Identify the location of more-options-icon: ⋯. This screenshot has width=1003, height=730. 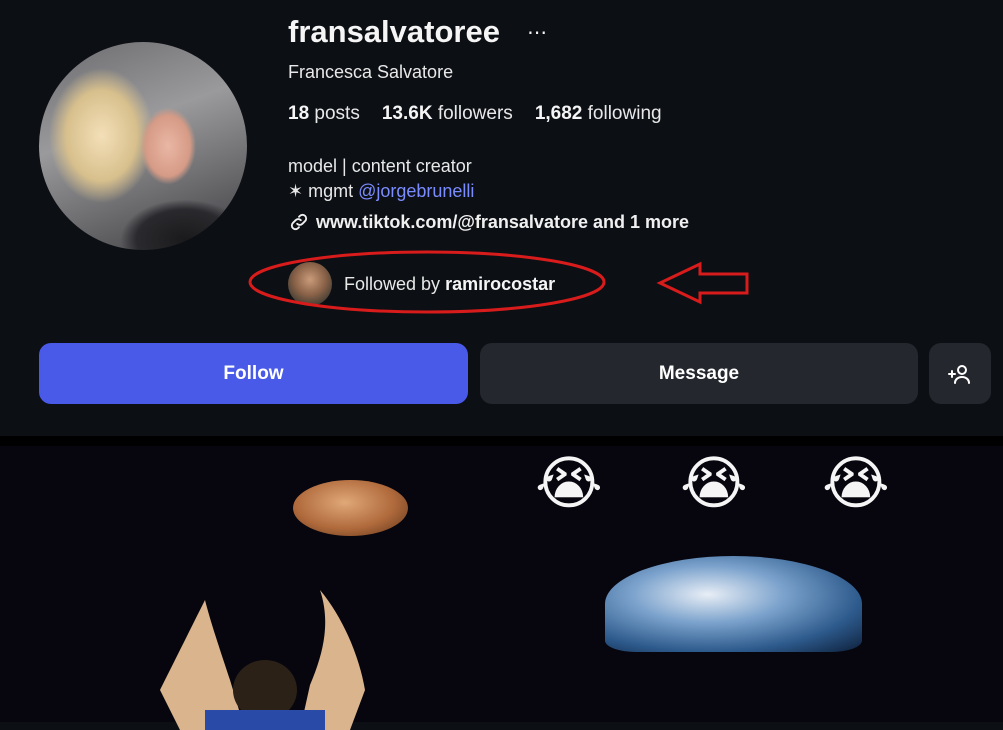
(537, 32).